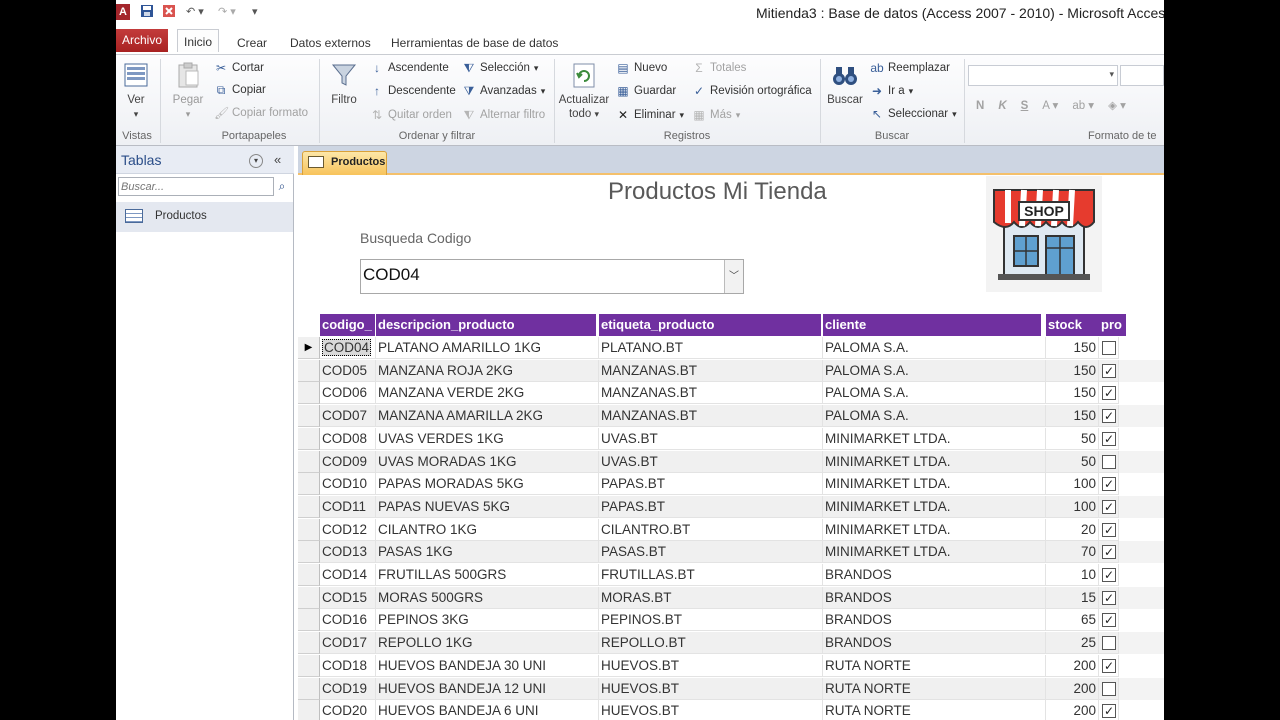 Image resolution: width=1280 pixels, height=720 pixels. Describe the element at coordinates (487, 552) in the screenshot. I see `cell-descripcion: PASAS 1KG` at that location.